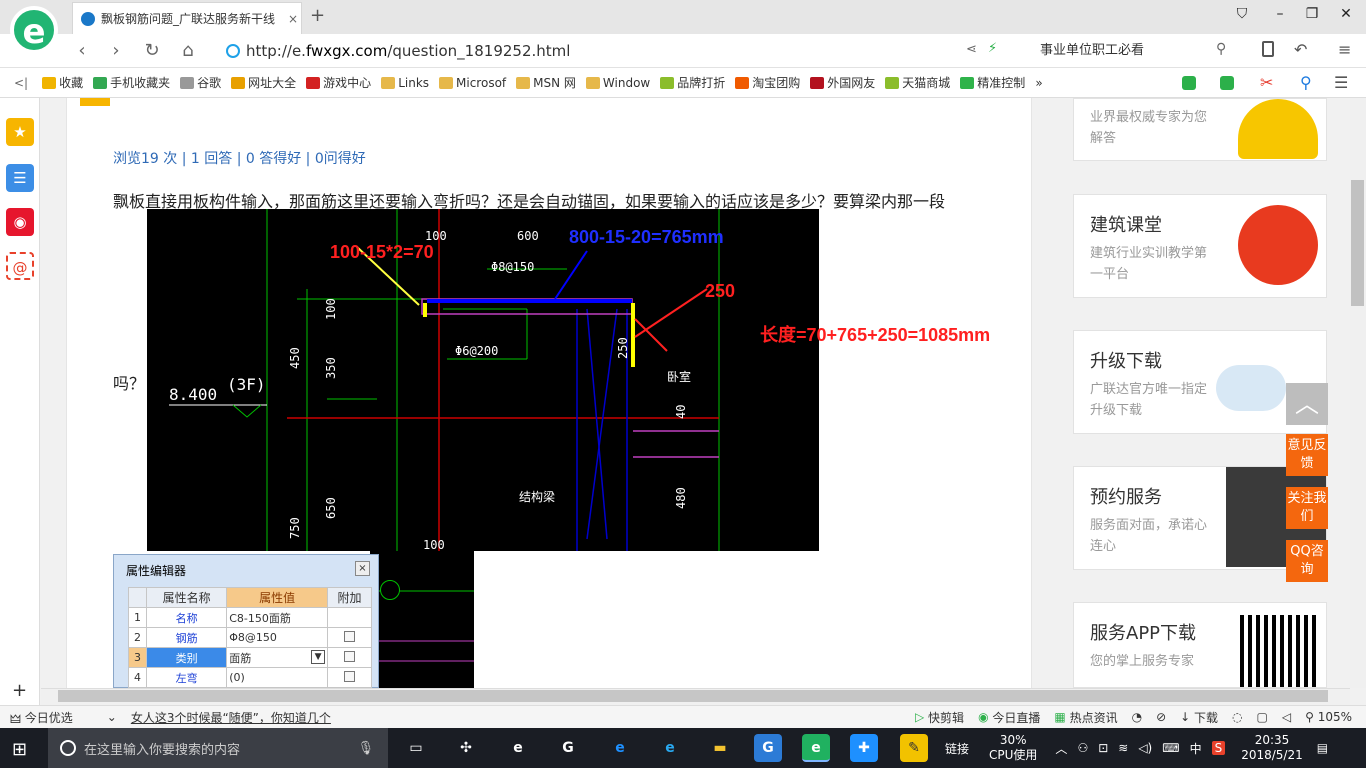 The height and width of the screenshot is (768, 1366). What do you see at coordinates (34, 30) in the screenshot?
I see `browser-logo-icon: e` at bounding box center [34, 30].